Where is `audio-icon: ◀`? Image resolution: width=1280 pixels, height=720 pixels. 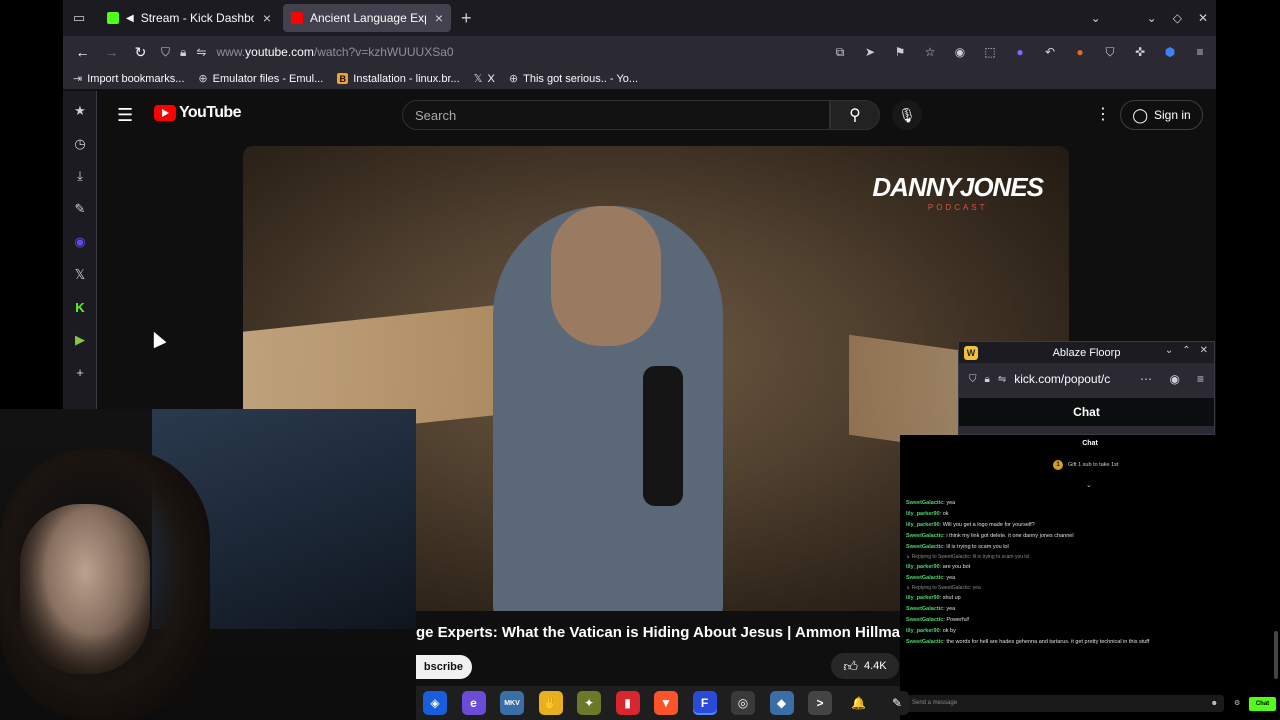 audio-icon: ◀ is located at coordinates (130, 18).